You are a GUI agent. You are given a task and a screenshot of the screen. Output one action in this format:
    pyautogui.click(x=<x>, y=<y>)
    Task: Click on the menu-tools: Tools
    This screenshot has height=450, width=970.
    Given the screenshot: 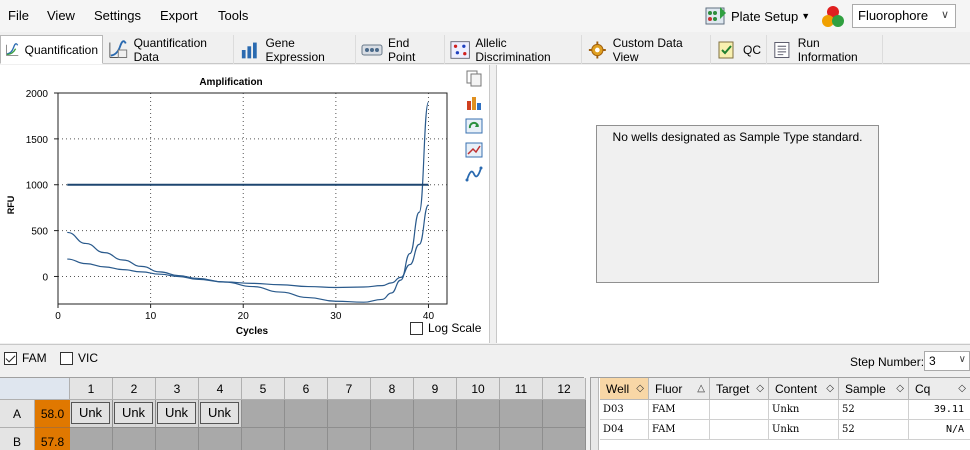 What is the action you would take?
    pyautogui.click(x=233, y=15)
    